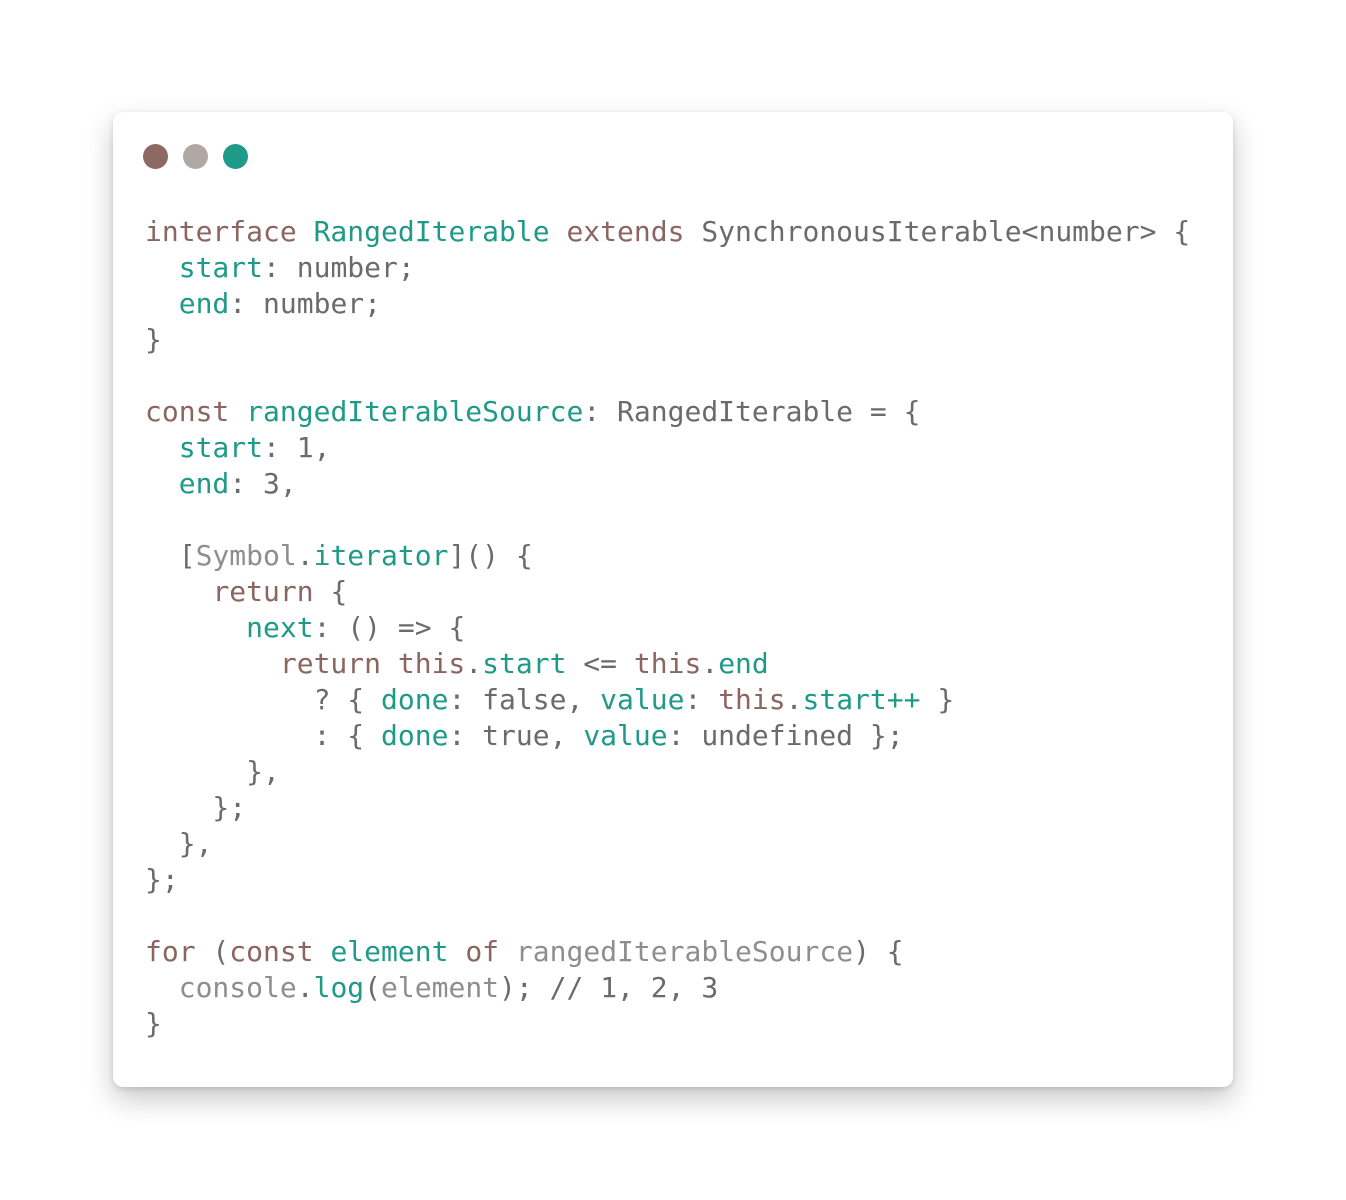  I want to click on code-line: console.log(element); // 1, 2, 3, so click(667, 988).